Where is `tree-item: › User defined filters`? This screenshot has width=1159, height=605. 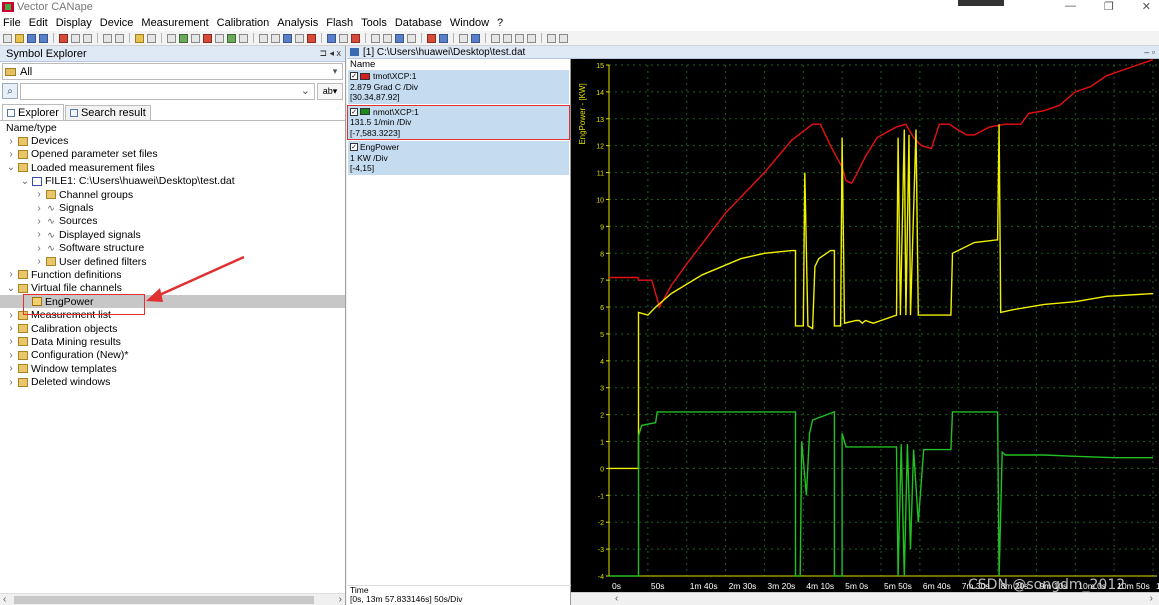 tree-item: › User defined filters is located at coordinates (172, 261).